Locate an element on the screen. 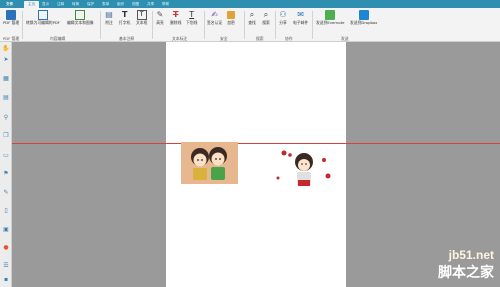 Image resolution: width=500 pixels, height=287 pixels. tab-comment: 注释 is located at coordinates (60, 4).